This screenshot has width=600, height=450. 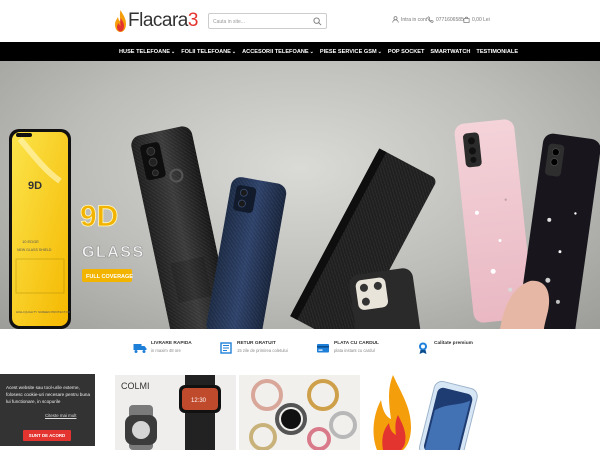 I want to click on svg-text: FULL COVERAGE, so click(x=109, y=277).